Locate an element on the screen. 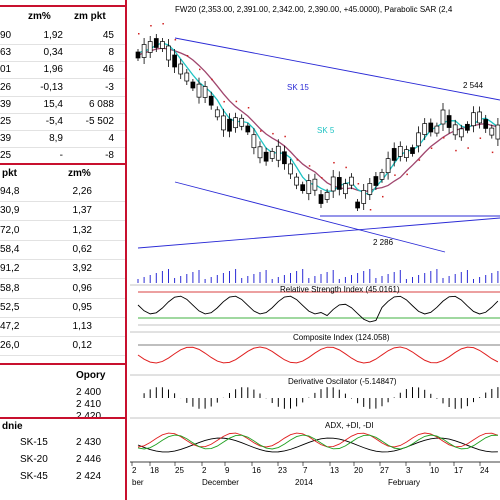  row-value: 58,4 is located at coordinates (10, 249).